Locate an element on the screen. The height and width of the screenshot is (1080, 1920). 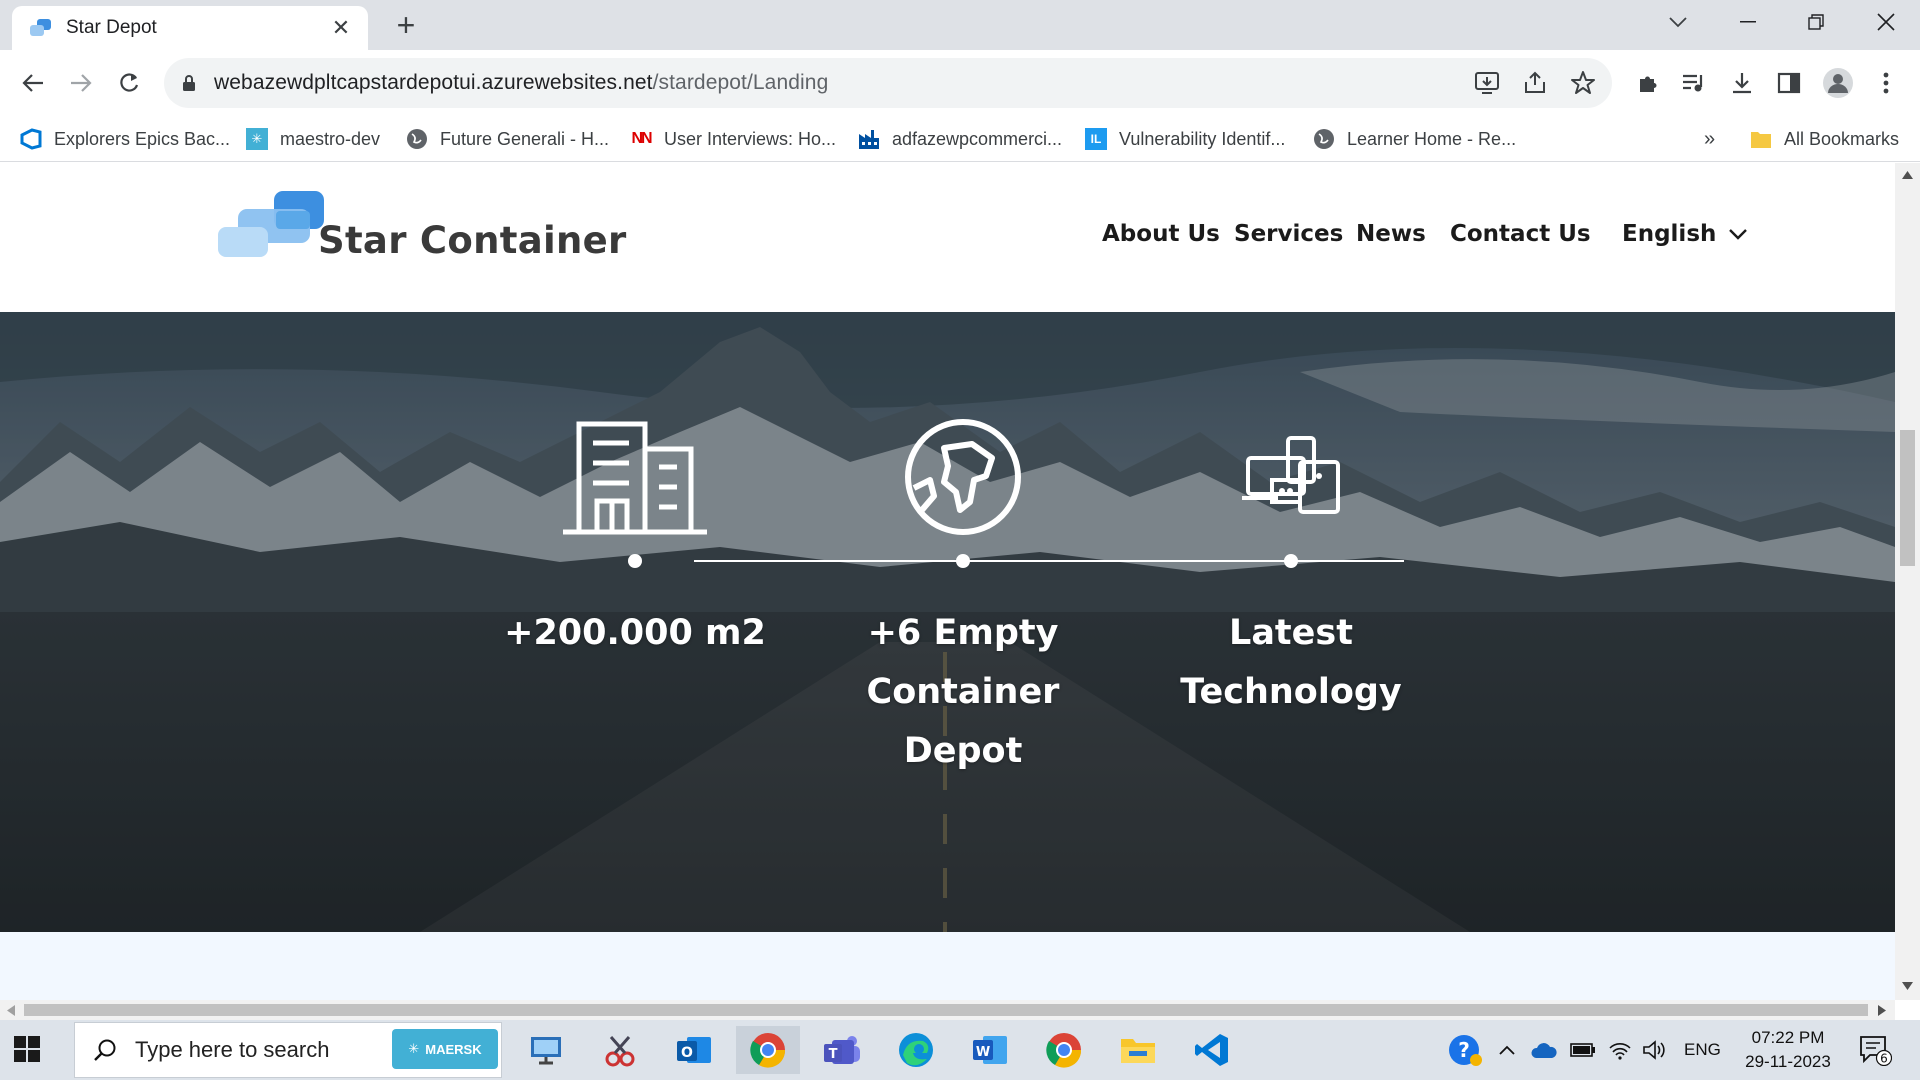
folder-icon is located at coordinates (1761, 139).